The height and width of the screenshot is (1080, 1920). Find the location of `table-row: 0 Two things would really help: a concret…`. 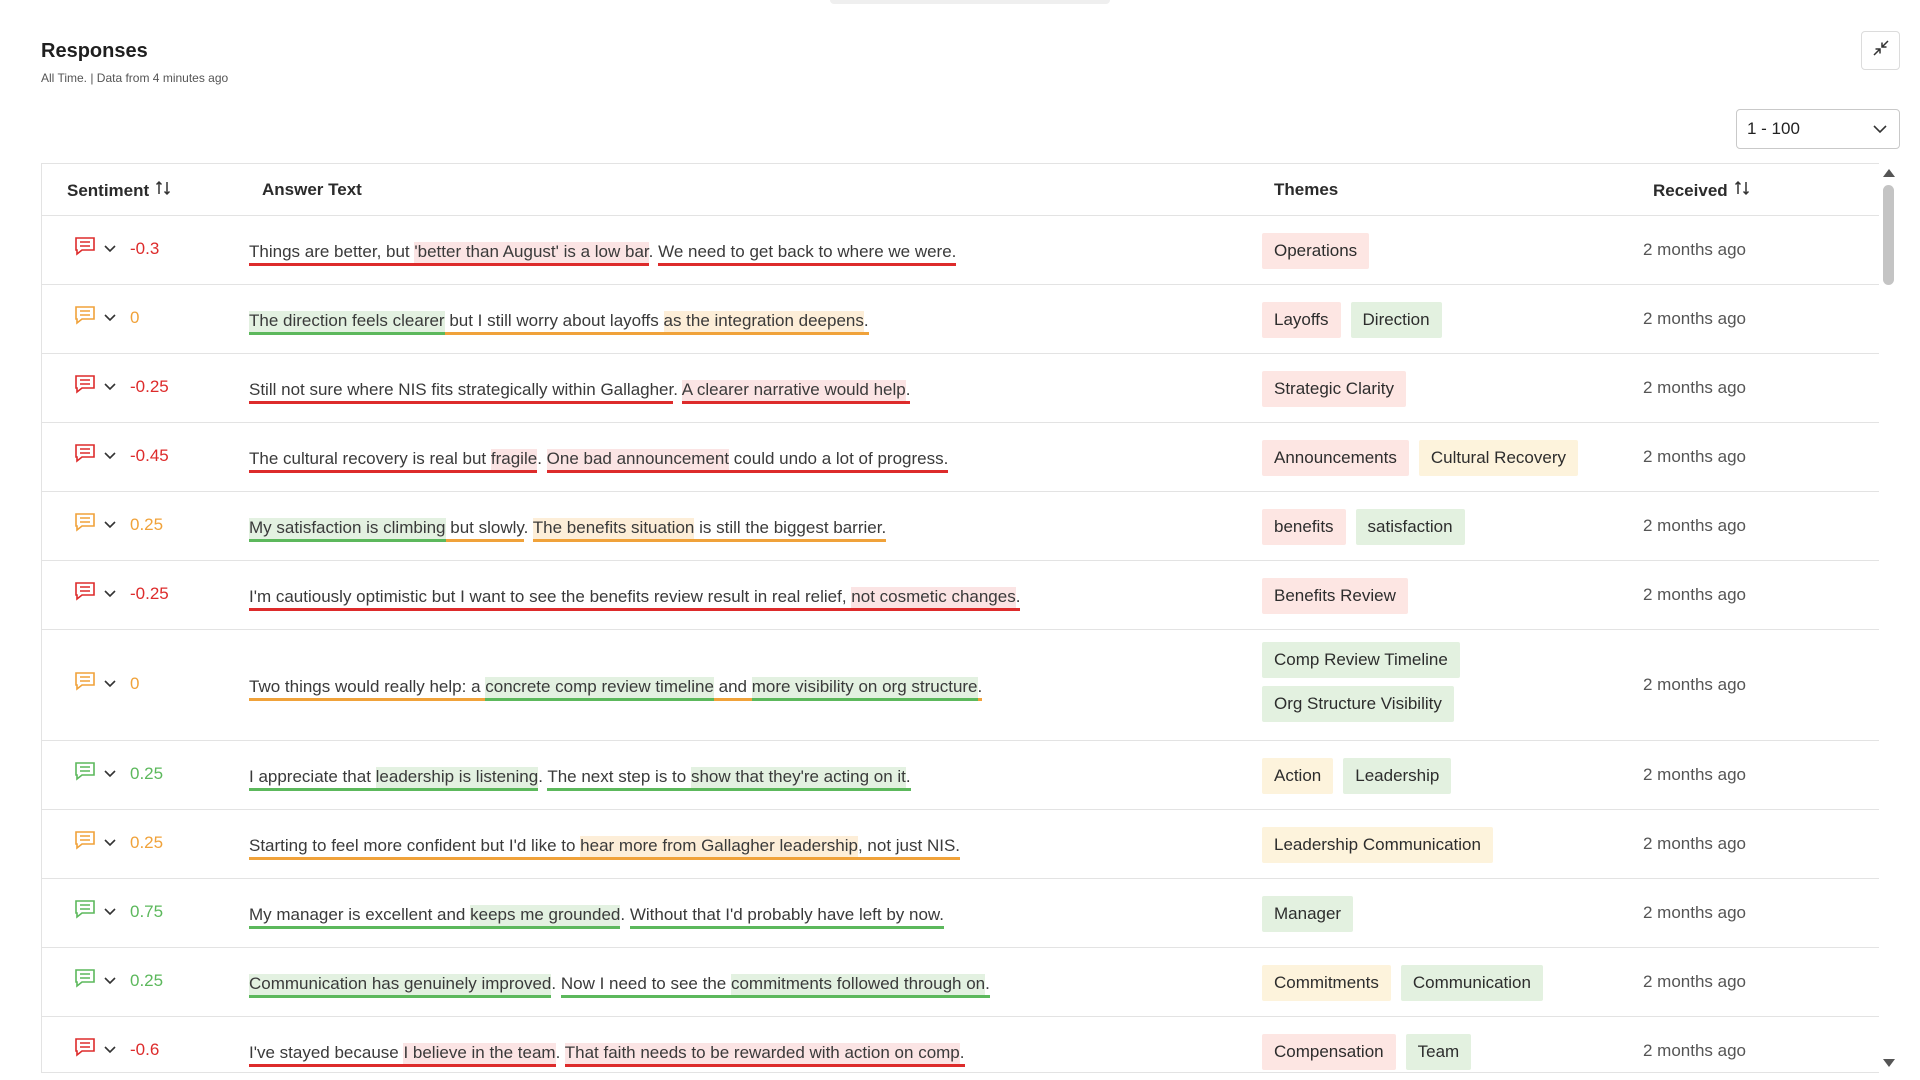

table-row: 0 Two things would really help: a concret… is located at coordinates (960, 685).